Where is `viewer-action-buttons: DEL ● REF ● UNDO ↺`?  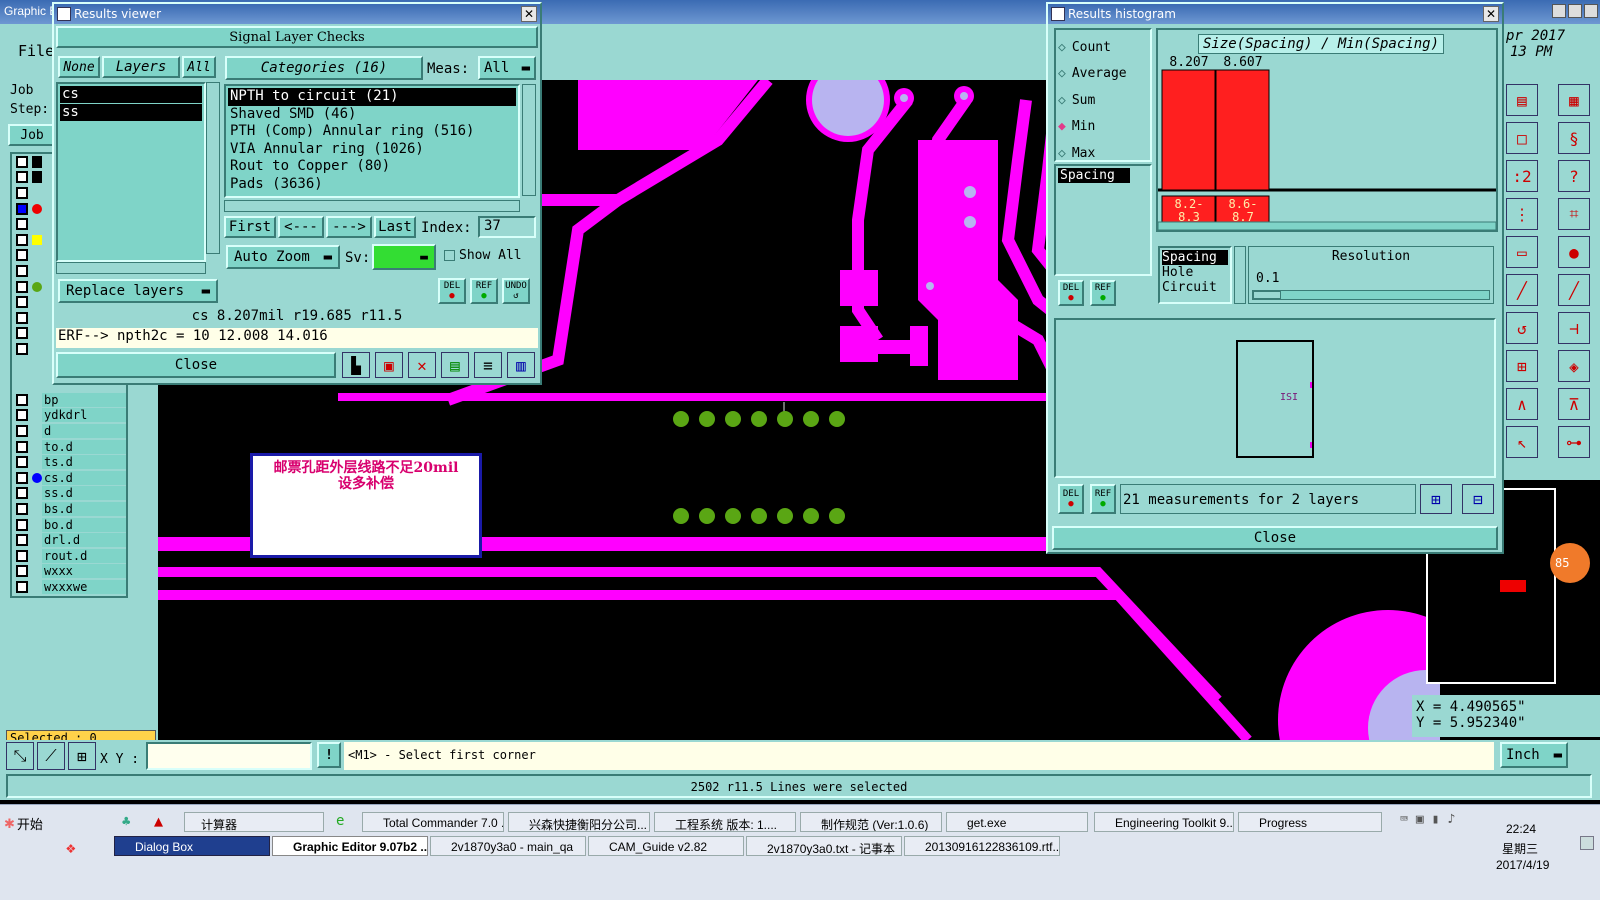
viewer-action-buttons: DEL ● REF ● UNDO ↺ is located at coordinates (484, 291).